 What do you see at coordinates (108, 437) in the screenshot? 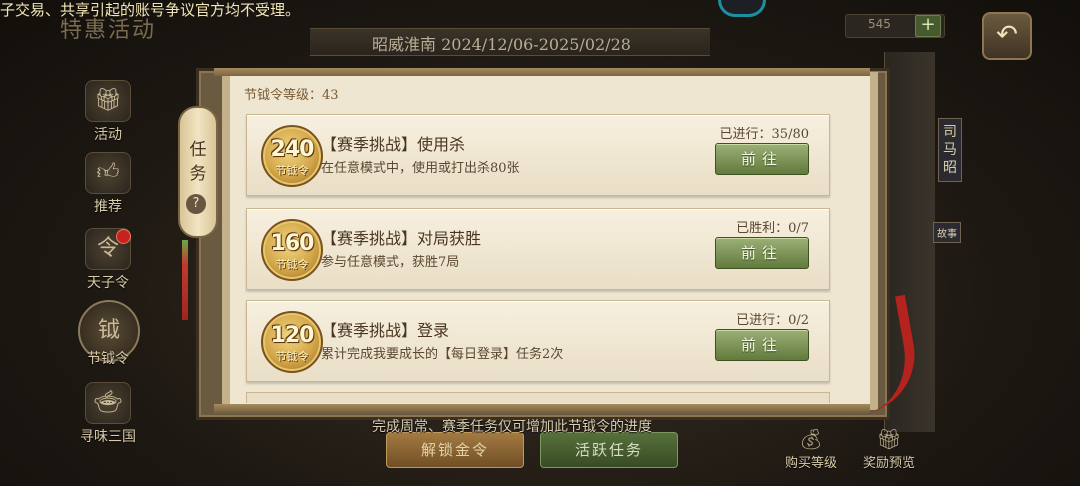
I see `sidebar-item-label: 寻味三国` at bounding box center [108, 437].